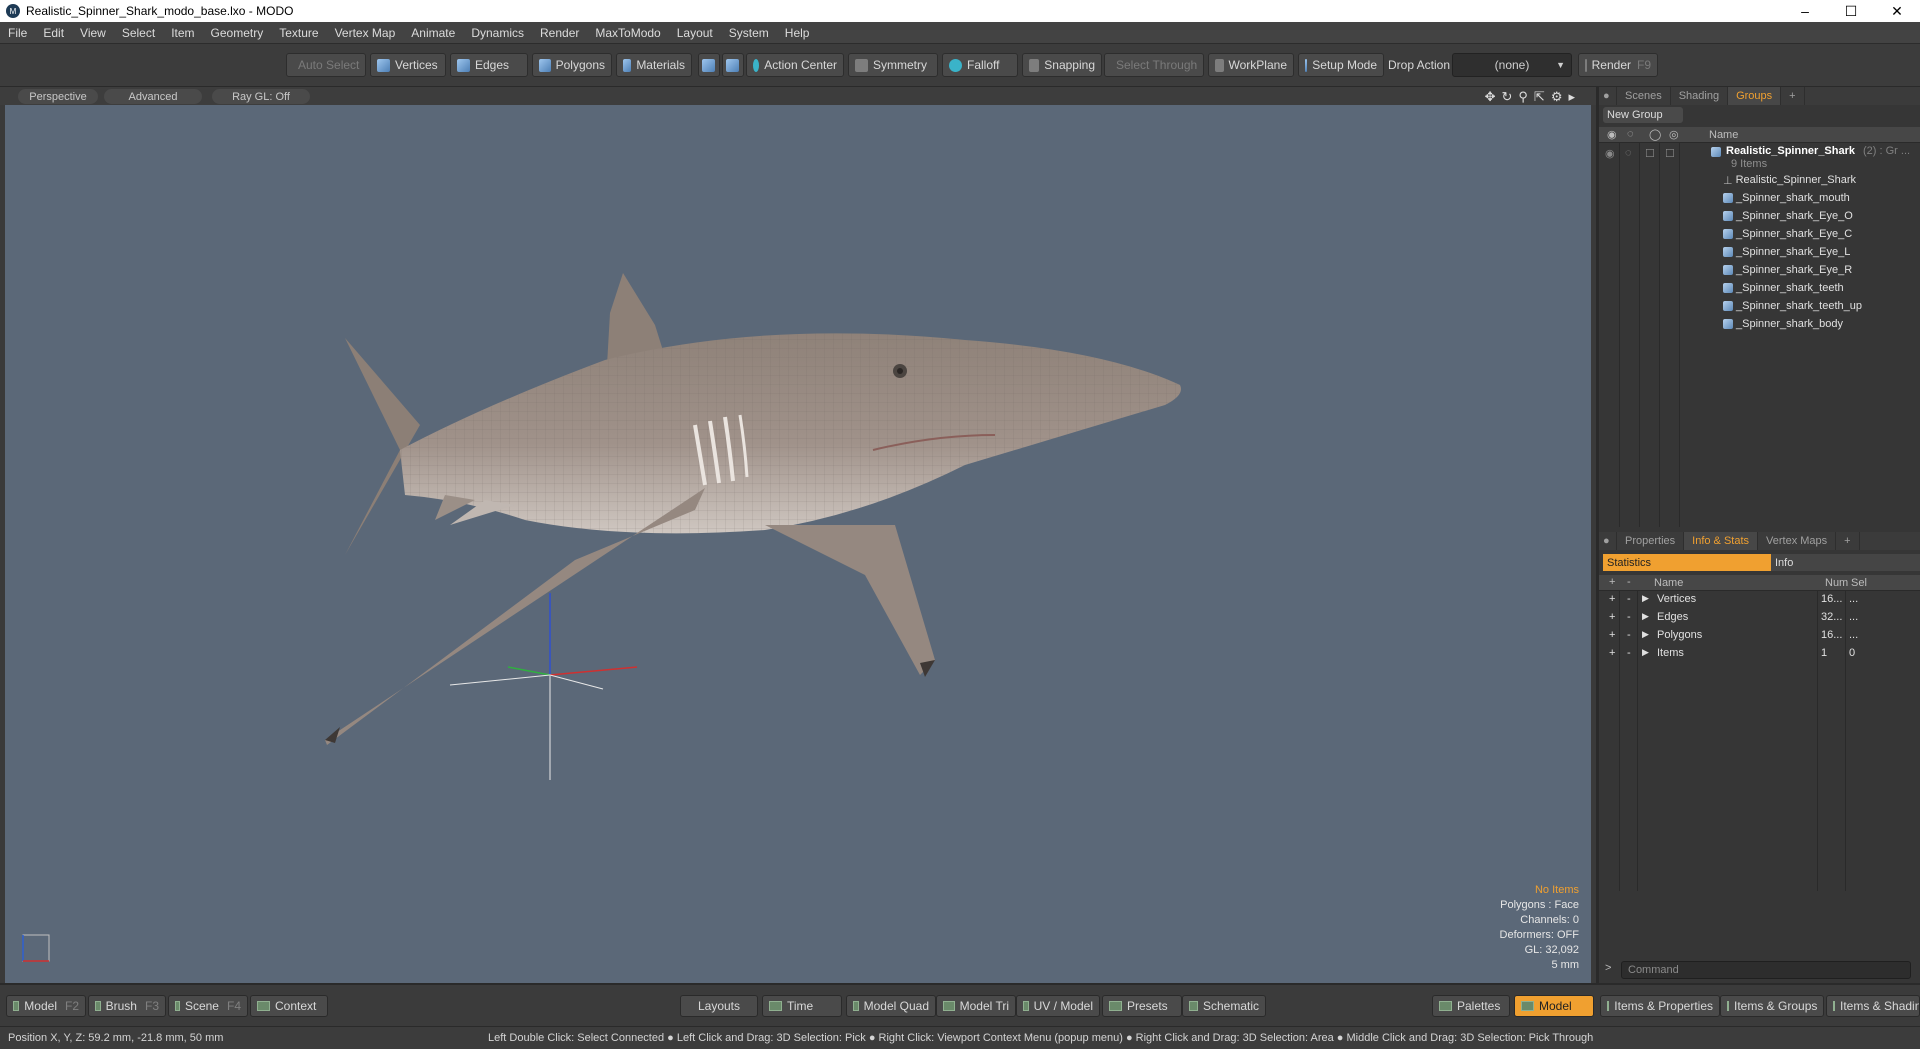 This screenshot has height=1049, width=1920. Describe the element at coordinates (559, 33) in the screenshot. I see `menu-render: Render` at that location.